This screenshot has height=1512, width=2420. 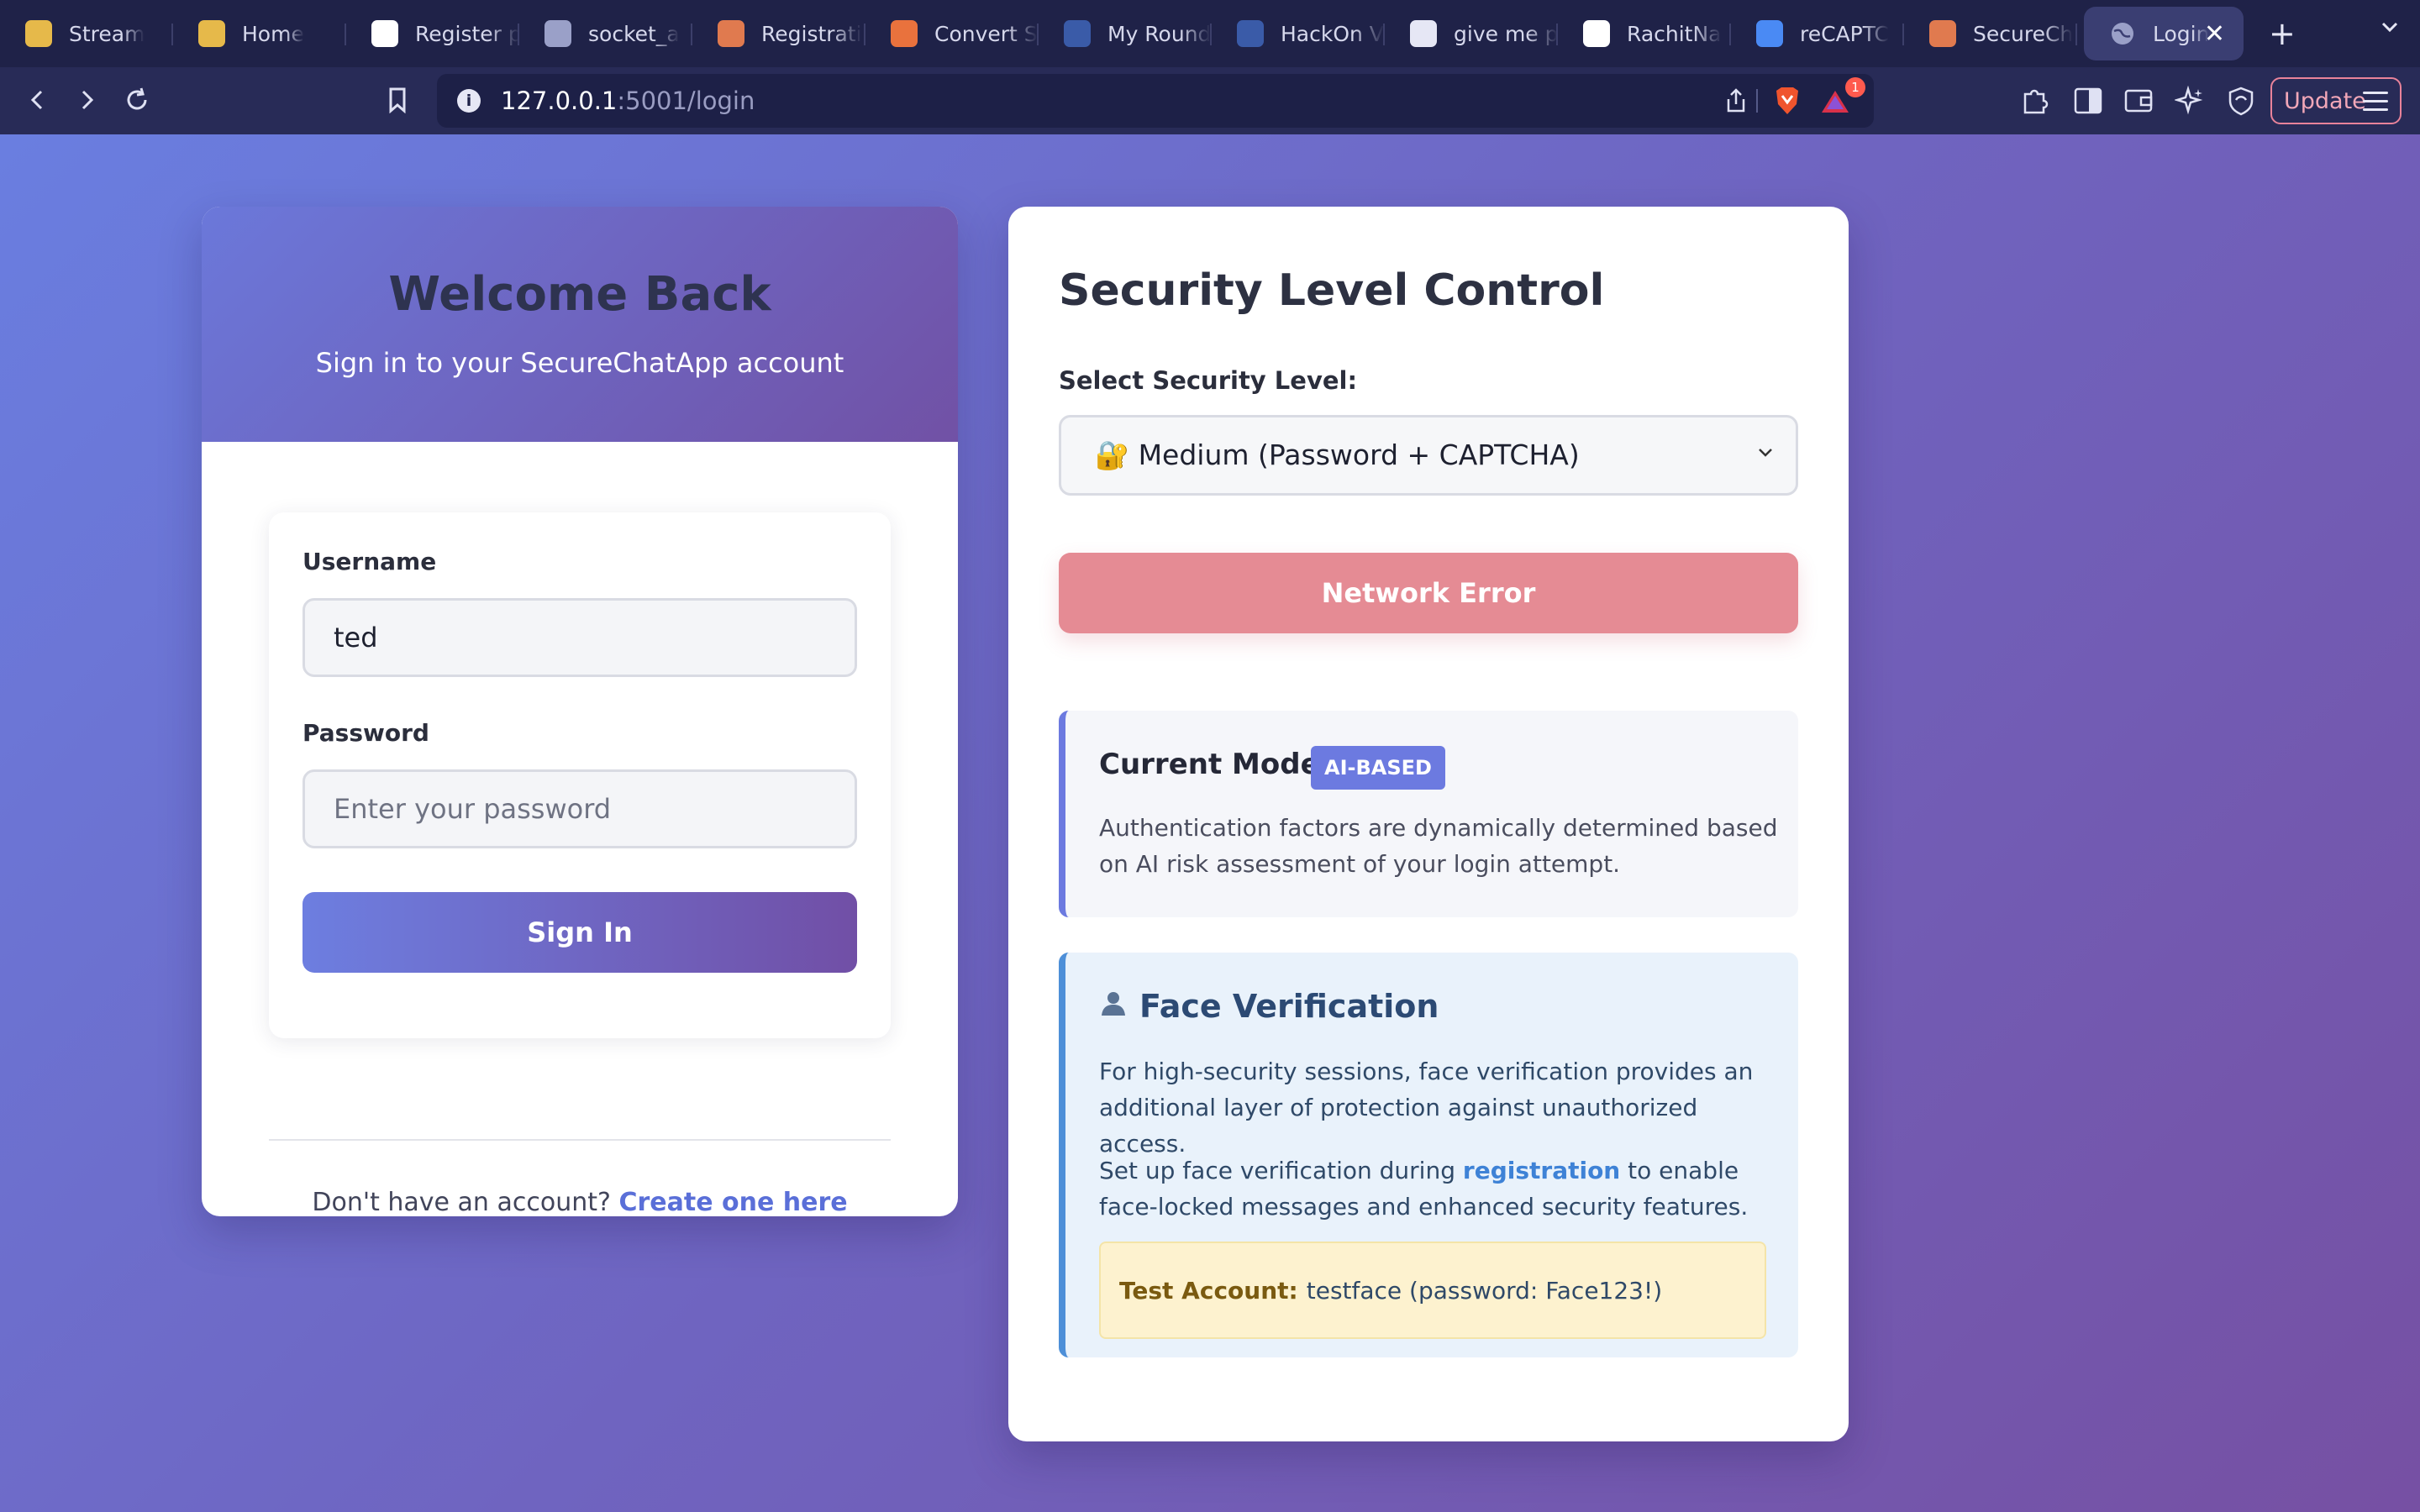 I want to click on browser-toolbar: i 127.0.0.1:5001/login 1 Update, so click(x=1210, y=100).